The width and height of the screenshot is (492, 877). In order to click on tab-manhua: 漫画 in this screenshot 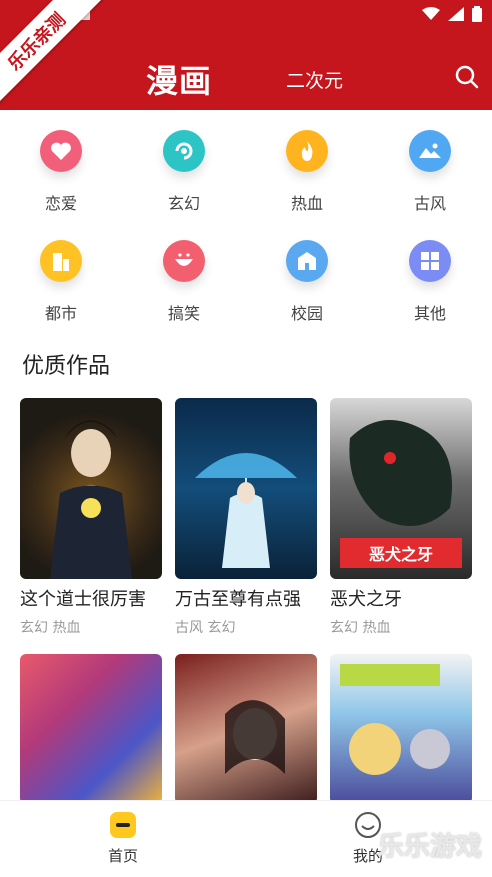, I will do `click(179, 79)`.